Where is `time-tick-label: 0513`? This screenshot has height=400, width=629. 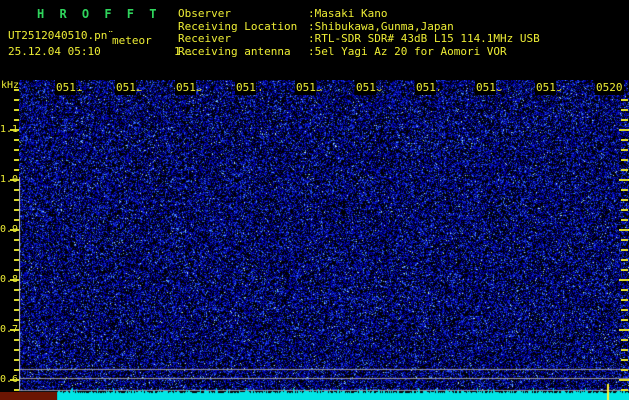
time-tick-label: 0513 is located at coordinates (189, 87).